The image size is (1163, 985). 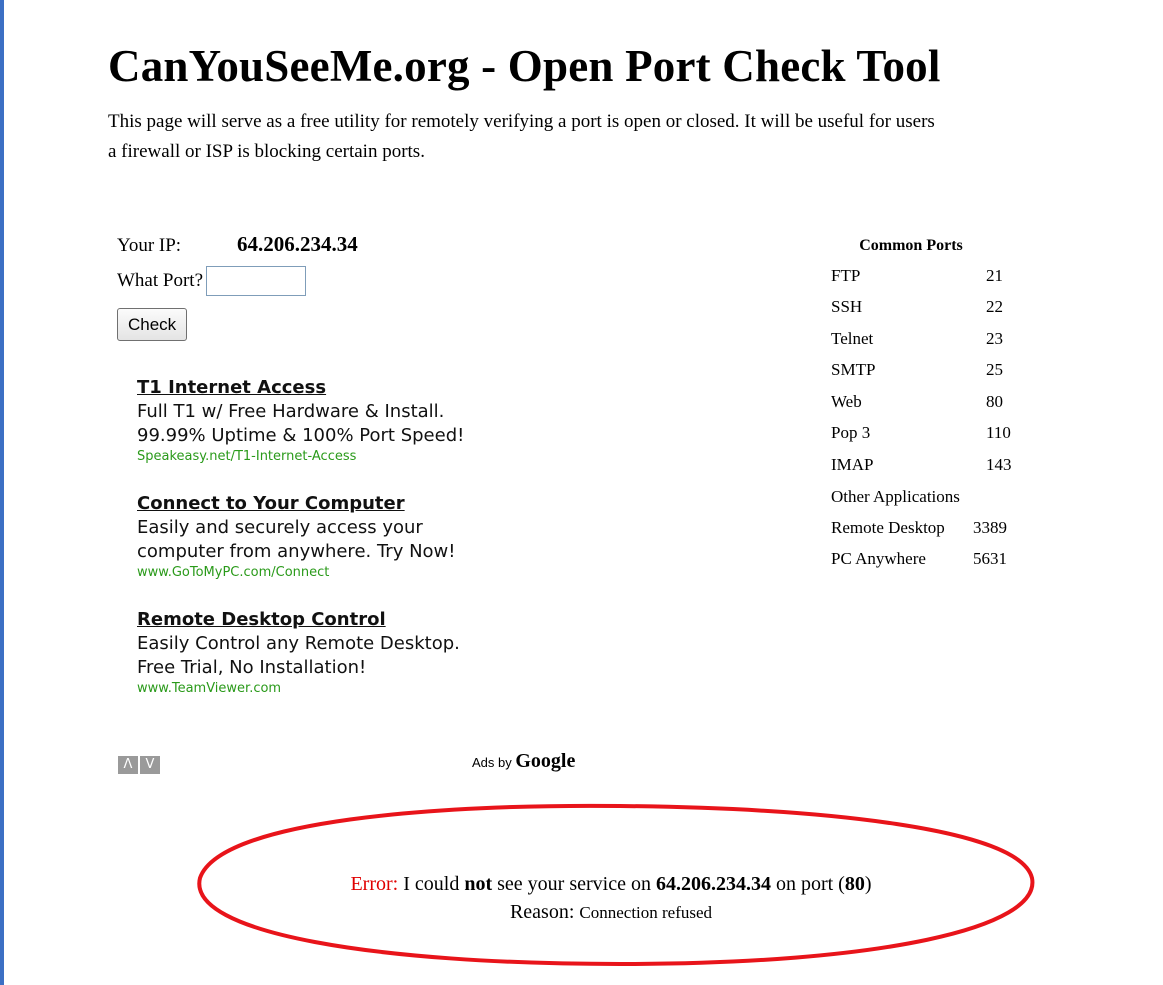 What do you see at coordinates (998, 433) in the screenshot?
I see `port-number: 110` at bounding box center [998, 433].